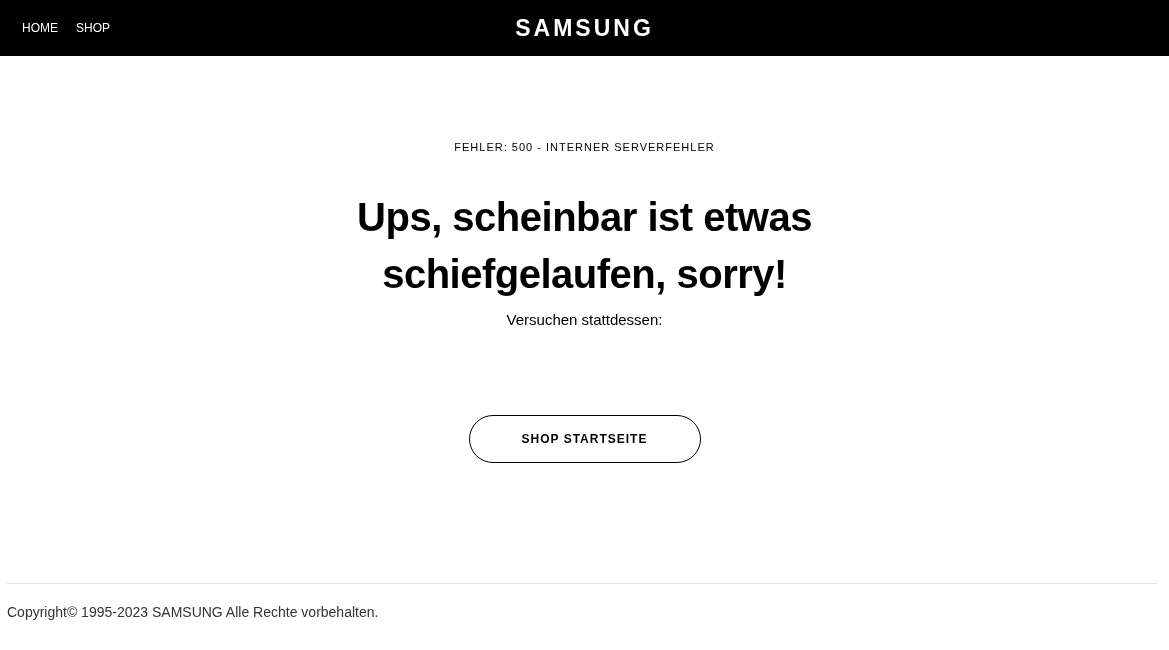  I want to click on nav-link: SHOP, so click(93, 28).